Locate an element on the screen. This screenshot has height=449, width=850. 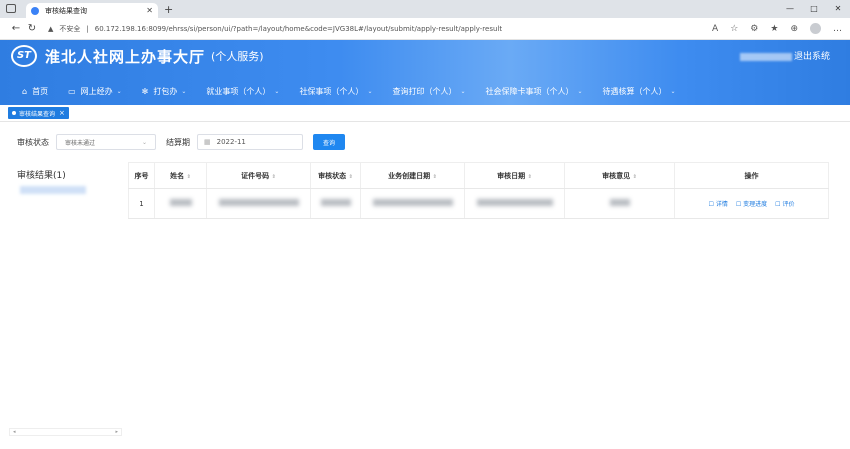
collections-icon: ⊕ is located at coordinates (794, 29).